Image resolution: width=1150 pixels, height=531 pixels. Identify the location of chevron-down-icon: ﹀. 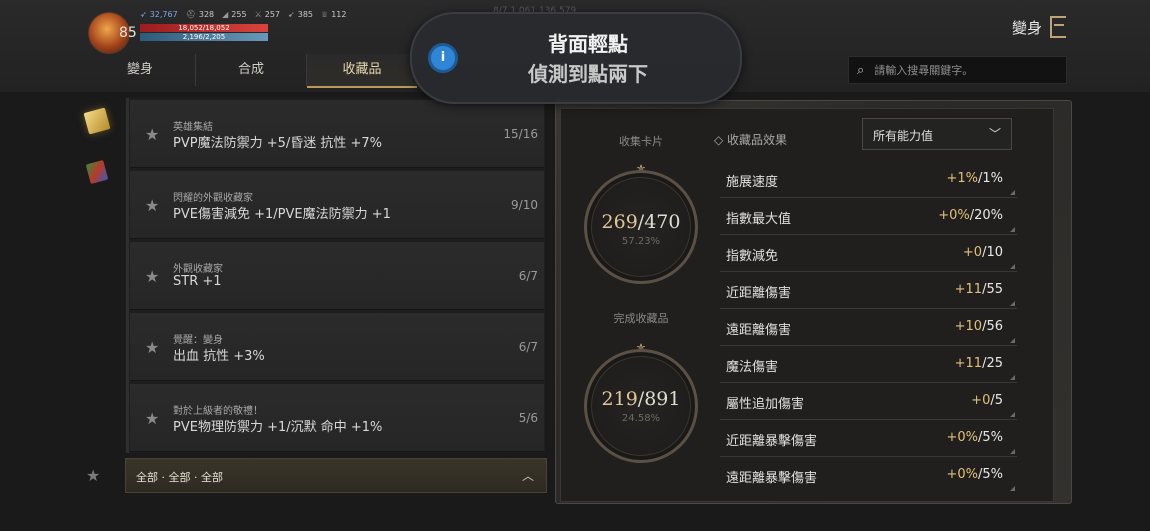
(994, 134).